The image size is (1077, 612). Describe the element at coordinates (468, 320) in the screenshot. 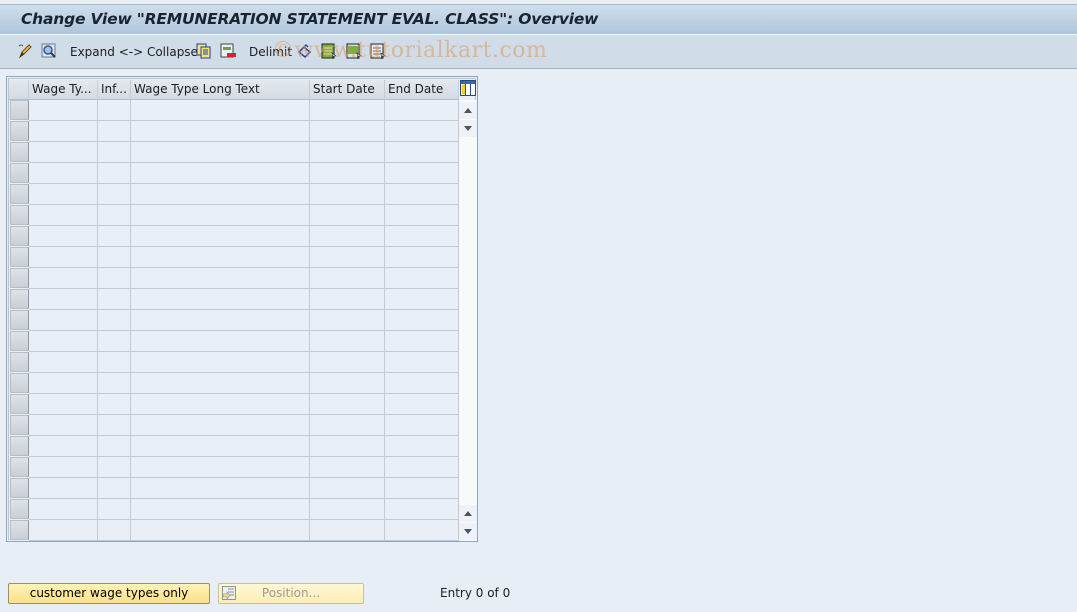

I see `vertical-scrollbar` at that location.